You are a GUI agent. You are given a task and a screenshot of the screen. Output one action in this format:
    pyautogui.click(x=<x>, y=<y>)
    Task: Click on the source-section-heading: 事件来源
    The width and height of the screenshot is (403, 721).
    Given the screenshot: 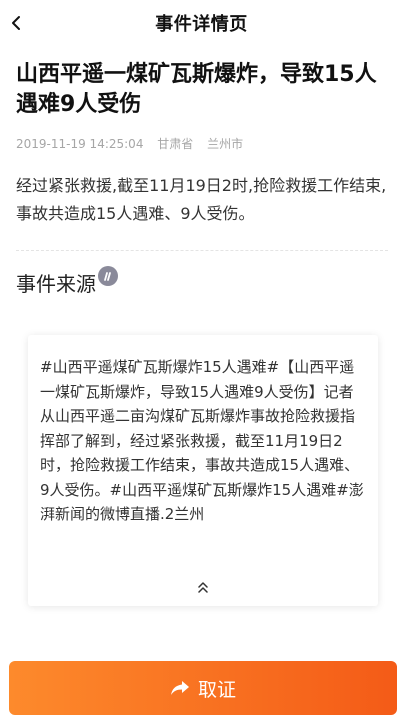 What is the action you would take?
    pyautogui.click(x=67, y=281)
    